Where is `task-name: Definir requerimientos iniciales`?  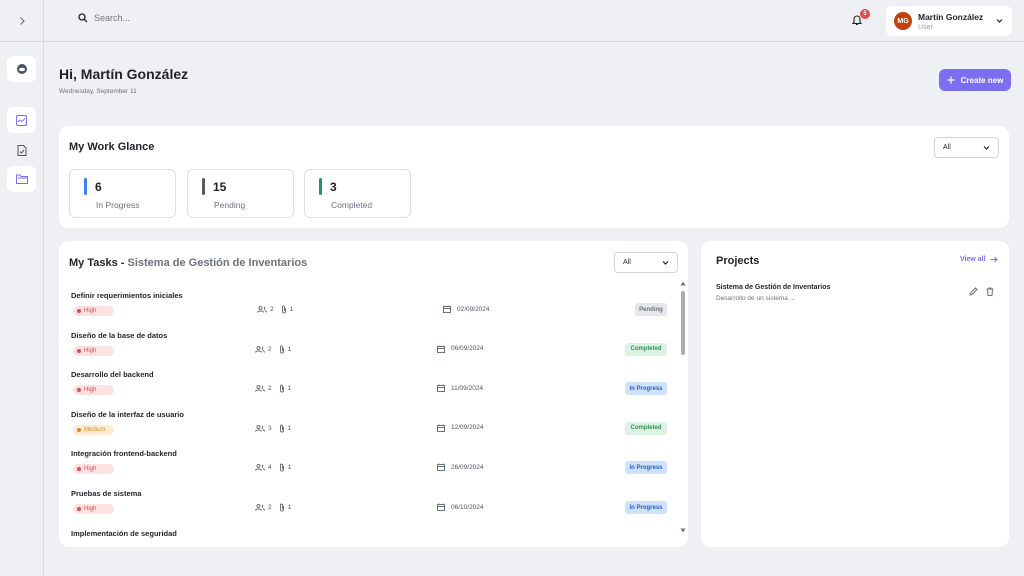 task-name: Definir requerimientos iniciales is located at coordinates (127, 295).